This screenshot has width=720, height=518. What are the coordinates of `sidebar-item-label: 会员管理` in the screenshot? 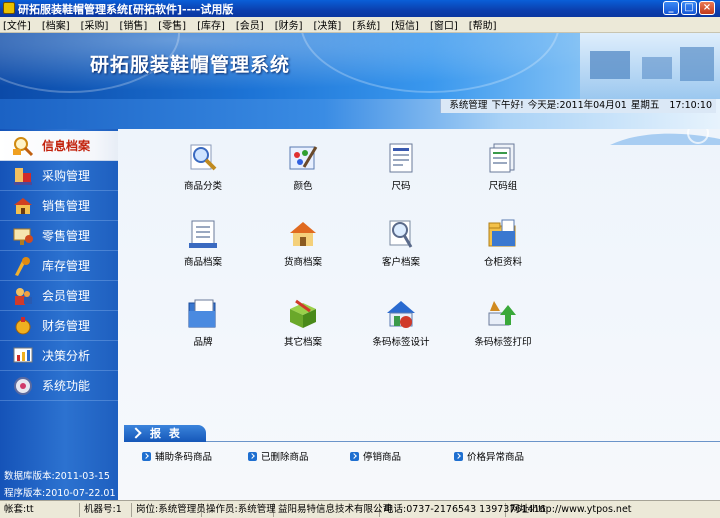 It's located at (66, 296).